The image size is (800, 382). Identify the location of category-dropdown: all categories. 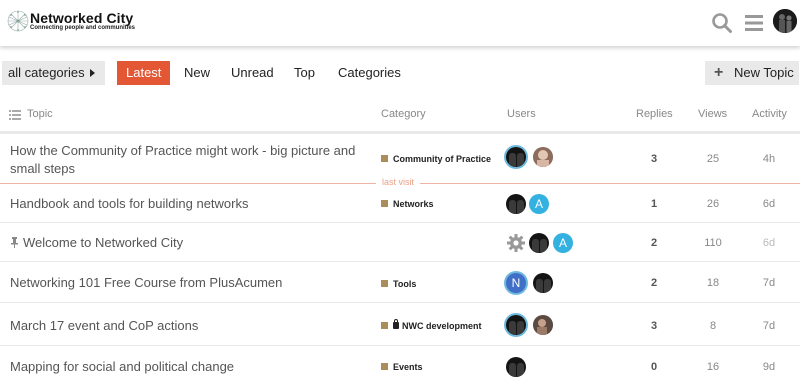
(53, 73).